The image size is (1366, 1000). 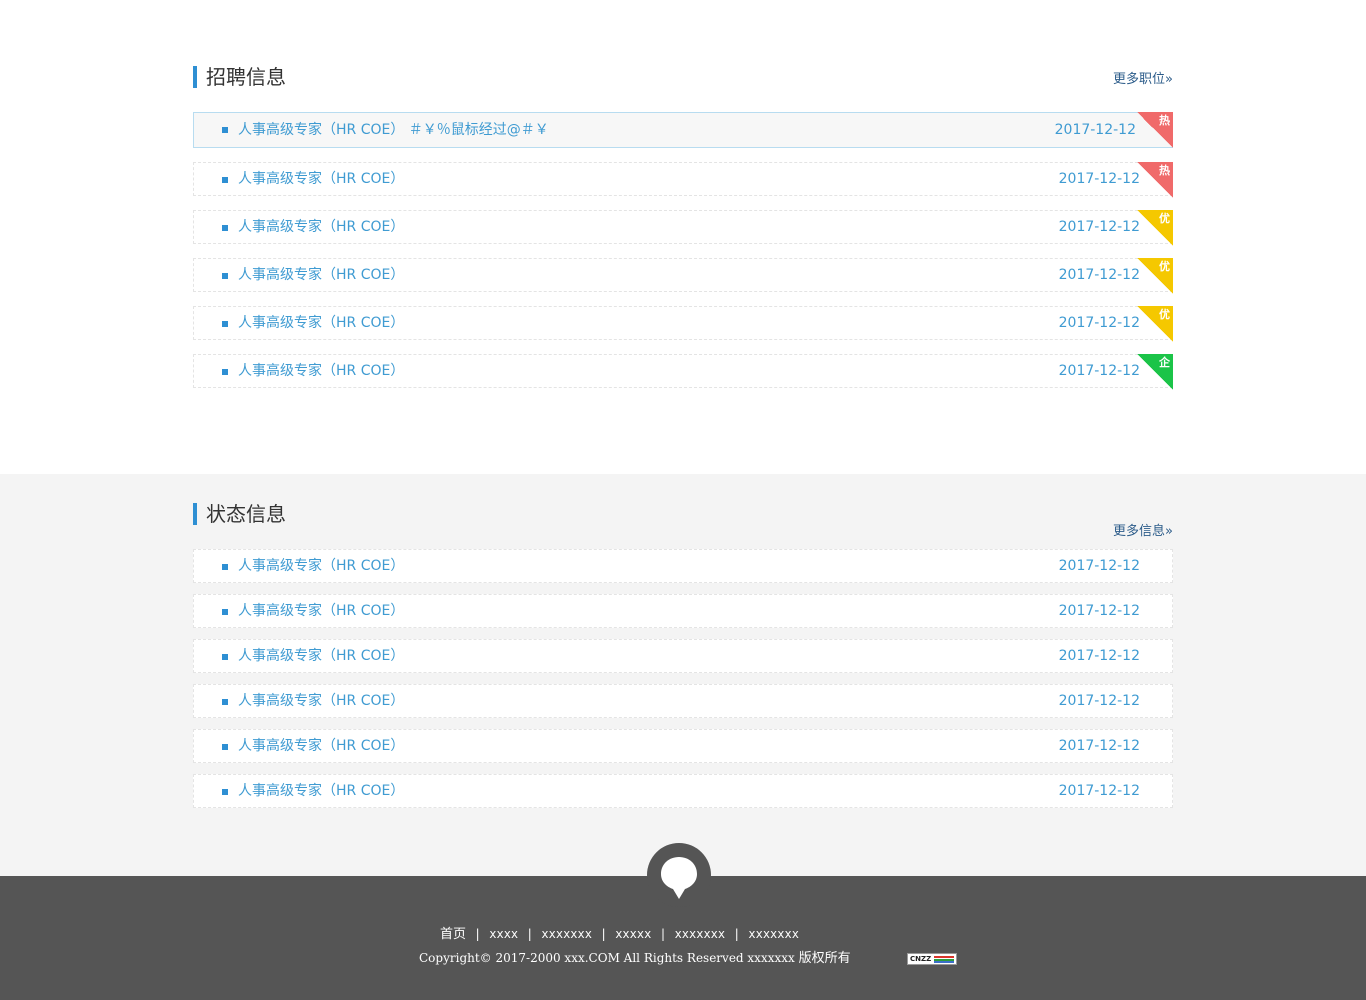 I want to click on footer-nav-link: xxxx, so click(x=503, y=934).